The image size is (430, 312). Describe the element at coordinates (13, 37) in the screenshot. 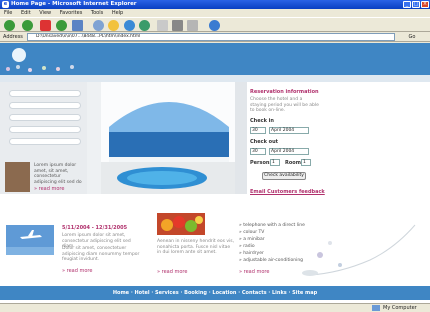

I see `address-label: Address` at that location.